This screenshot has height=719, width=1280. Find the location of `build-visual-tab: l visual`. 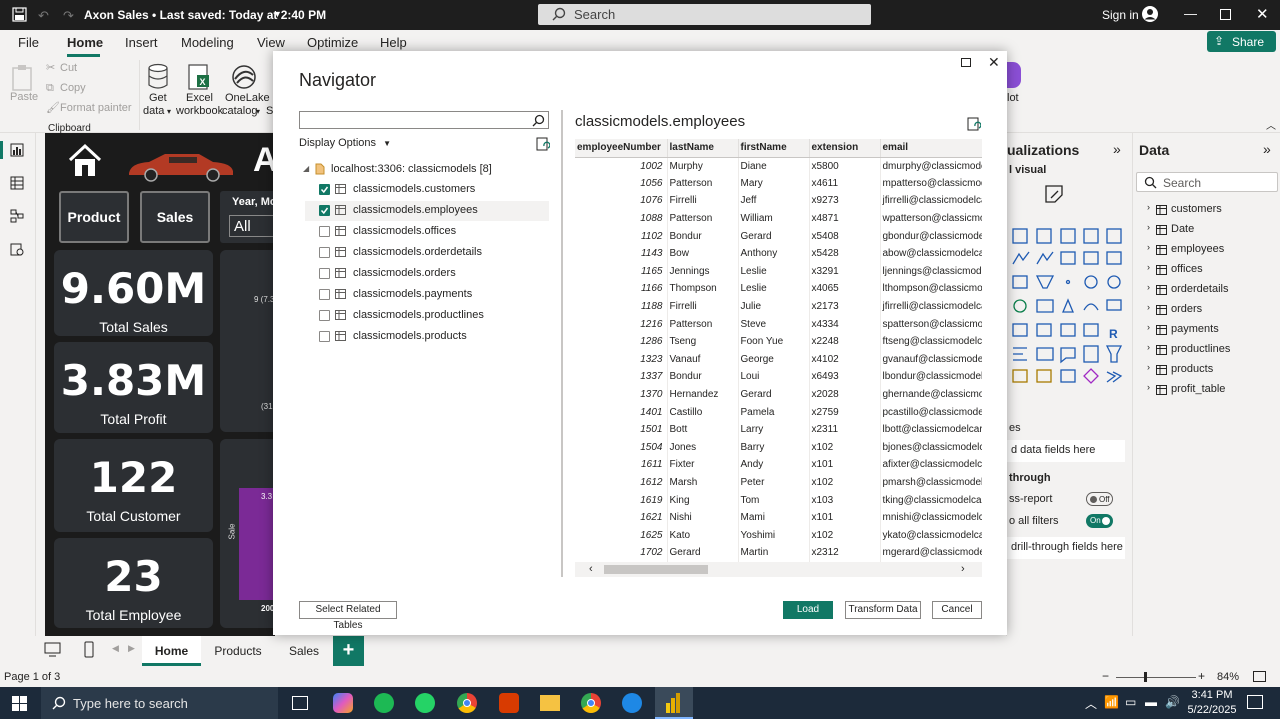

build-visual-tab: l visual is located at coordinates (1027, 170).